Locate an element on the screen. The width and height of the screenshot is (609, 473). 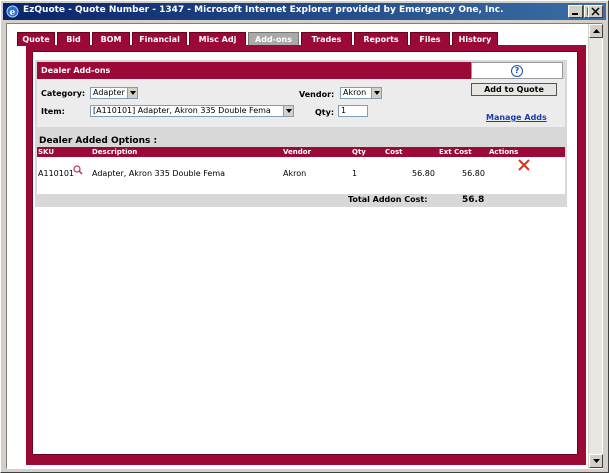
tab-bid: Bid is located at coordinates (73, 39).